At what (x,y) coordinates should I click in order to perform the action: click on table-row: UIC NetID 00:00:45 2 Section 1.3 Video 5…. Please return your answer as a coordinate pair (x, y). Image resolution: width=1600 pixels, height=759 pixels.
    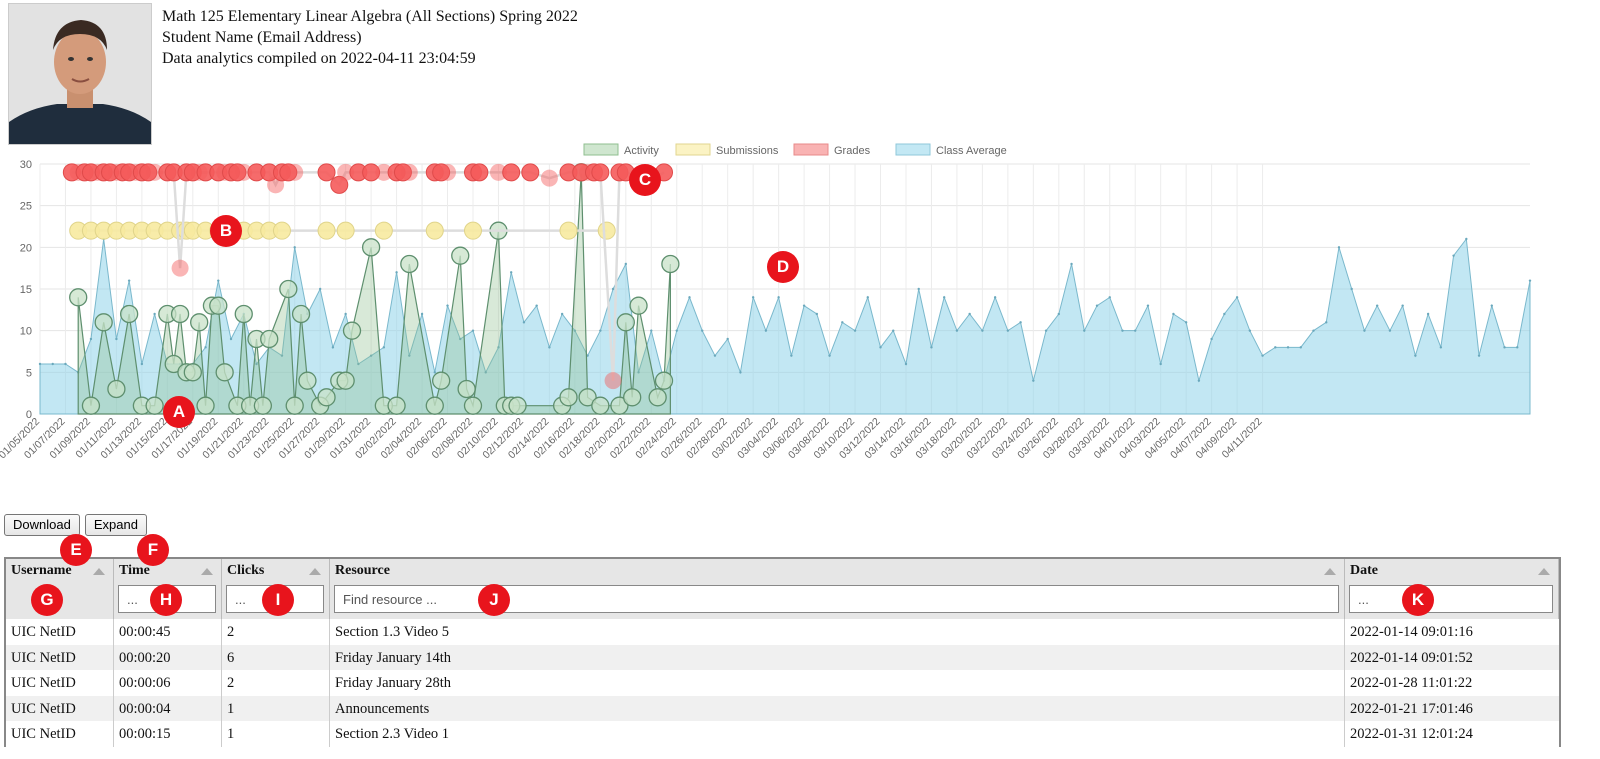
    Looking at the image, I should click on (782, 632).